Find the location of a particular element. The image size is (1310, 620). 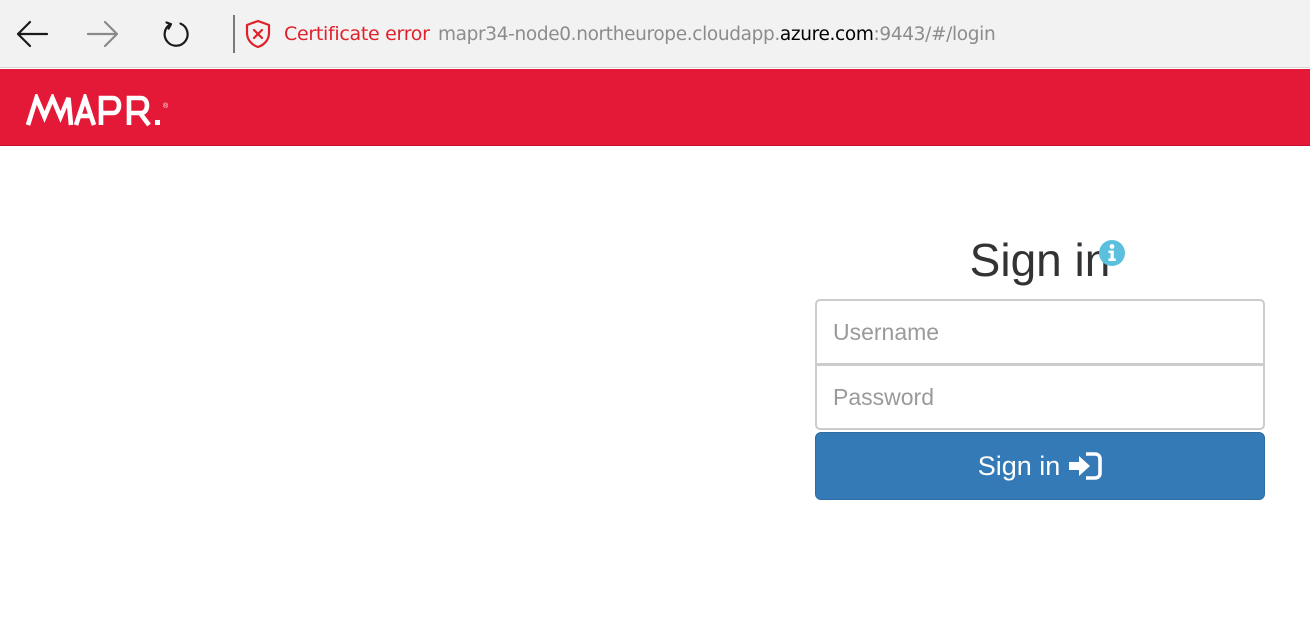

signin-title: Sign in is located at coordinates (1040, 260).